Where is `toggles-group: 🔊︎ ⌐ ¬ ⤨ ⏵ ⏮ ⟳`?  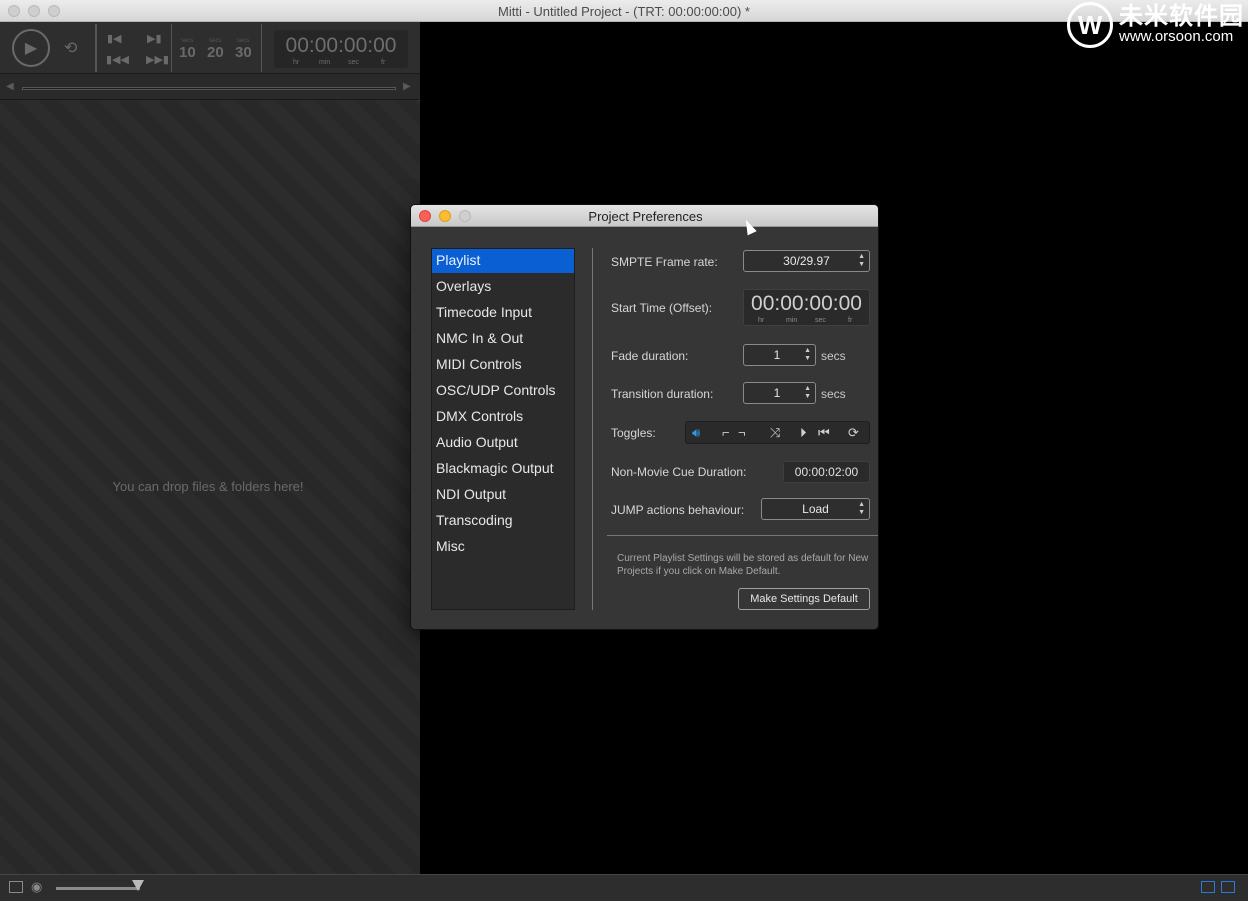 toggles-group: 🔊︎ ⌐ ¬ ⤨ ⏵ ⏮ ⟳ is located at coordinates (777, 432).